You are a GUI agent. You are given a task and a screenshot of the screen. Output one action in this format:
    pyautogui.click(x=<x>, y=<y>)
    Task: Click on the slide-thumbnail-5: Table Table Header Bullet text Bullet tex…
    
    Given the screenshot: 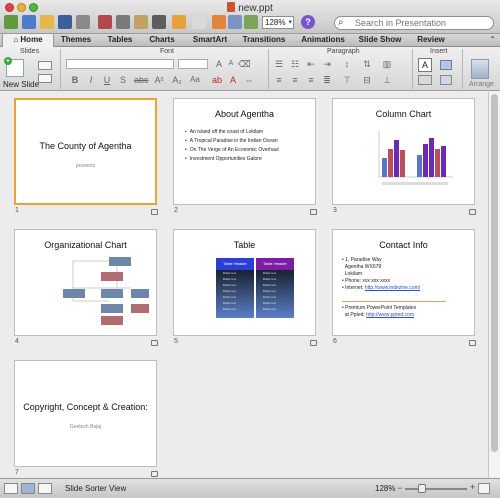 What is the action you would take?
    pyautogui.click(x=244, y=282)
    